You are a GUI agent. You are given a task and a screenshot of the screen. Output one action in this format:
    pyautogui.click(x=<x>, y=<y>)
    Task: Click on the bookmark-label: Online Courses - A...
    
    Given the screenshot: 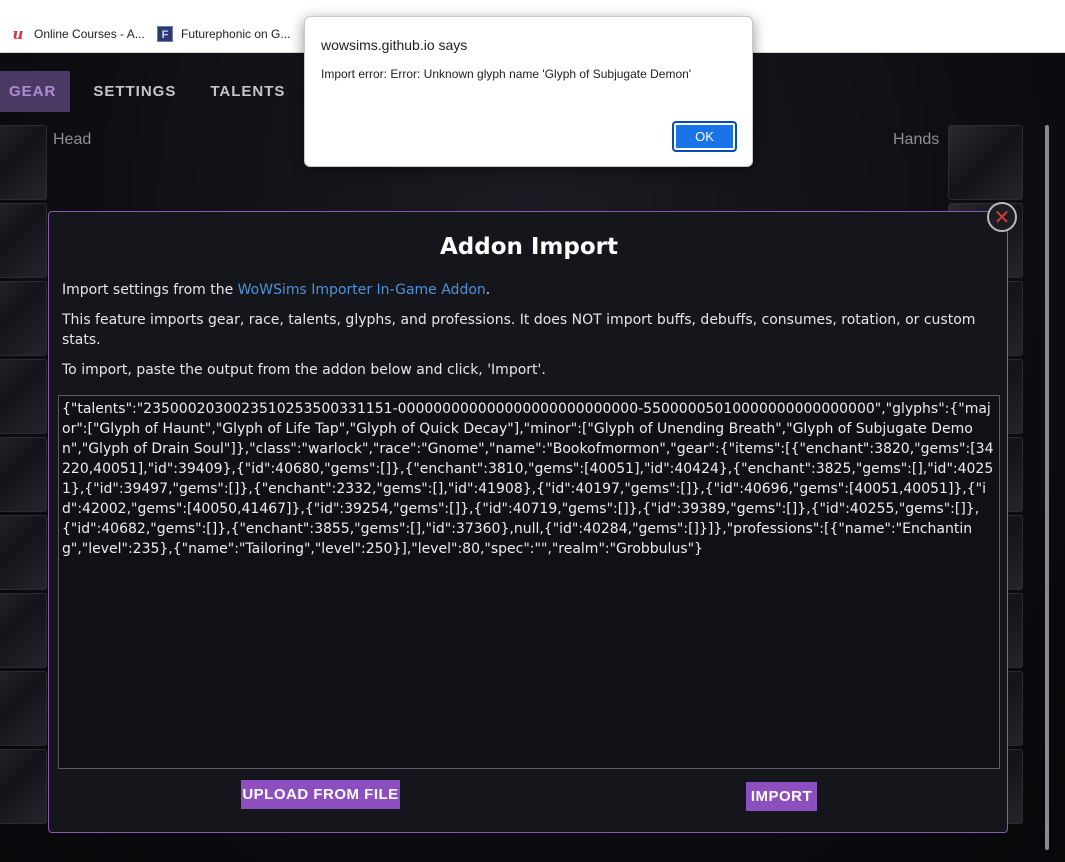 What is the action you would take?
    pyautogui.click(x=89, y=34)
    